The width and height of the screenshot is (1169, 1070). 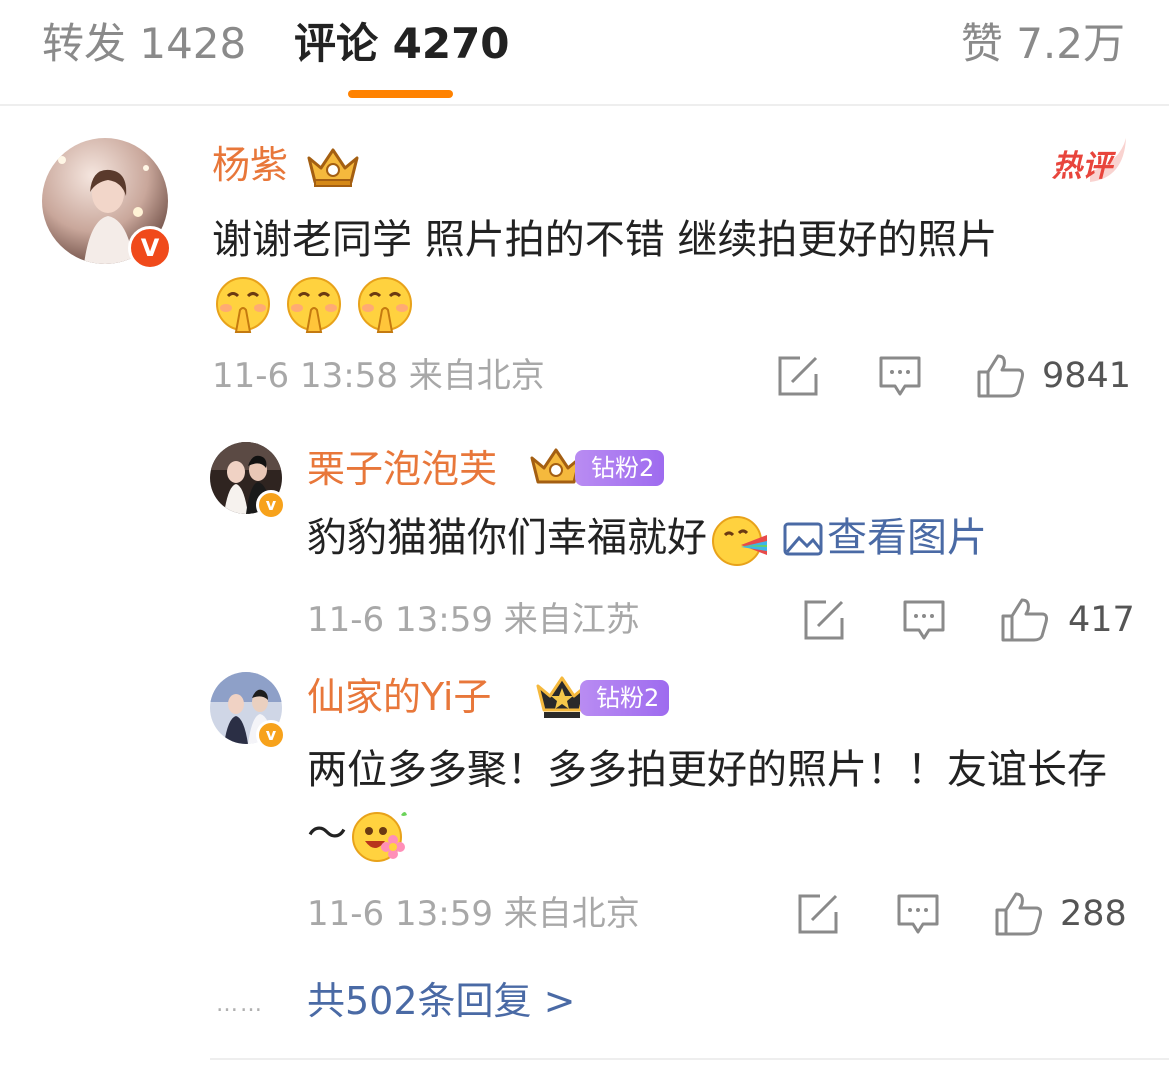 I want to click on crown-icon, so click(x=333, y=167).